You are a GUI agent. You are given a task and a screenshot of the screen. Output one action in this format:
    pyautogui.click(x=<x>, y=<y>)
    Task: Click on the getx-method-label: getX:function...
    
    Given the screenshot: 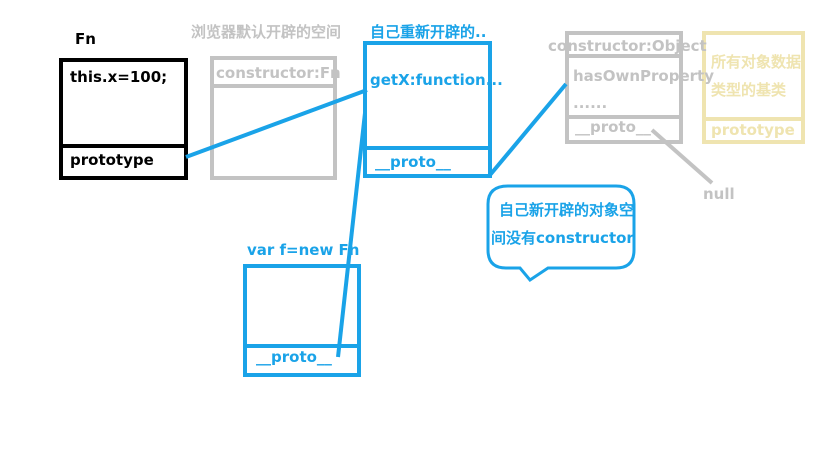 What is the action you would take?
    pyautogui.click(x=436, y=80)
    